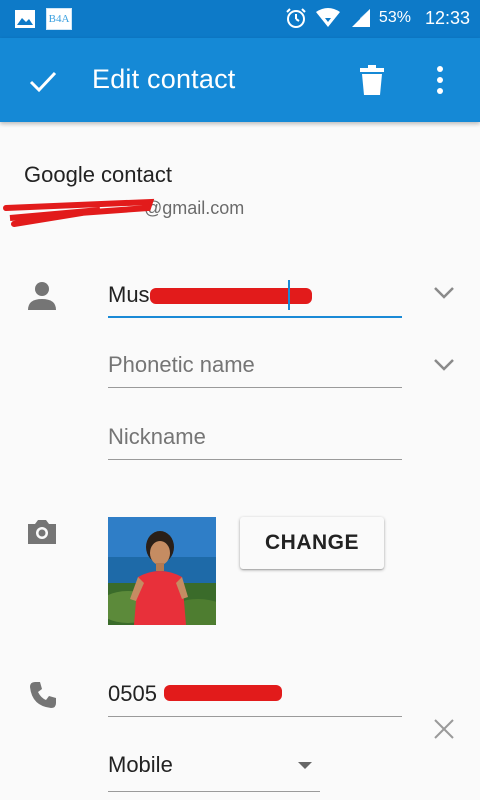  Describe the element at coordinates (132, 693) in the screenshot. I see `phone-number-value: 0505` at that location.